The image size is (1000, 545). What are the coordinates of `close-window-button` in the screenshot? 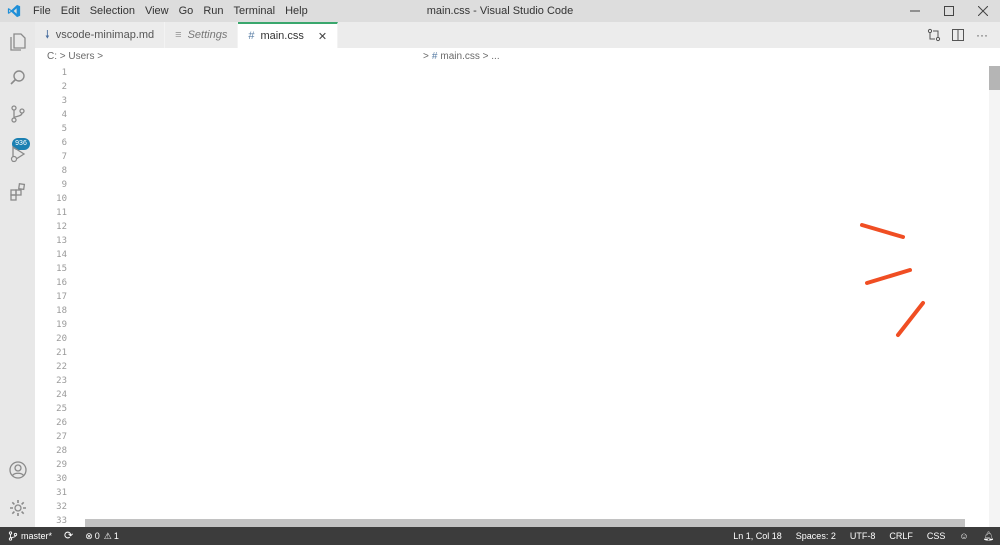 It's located at (983, 11).